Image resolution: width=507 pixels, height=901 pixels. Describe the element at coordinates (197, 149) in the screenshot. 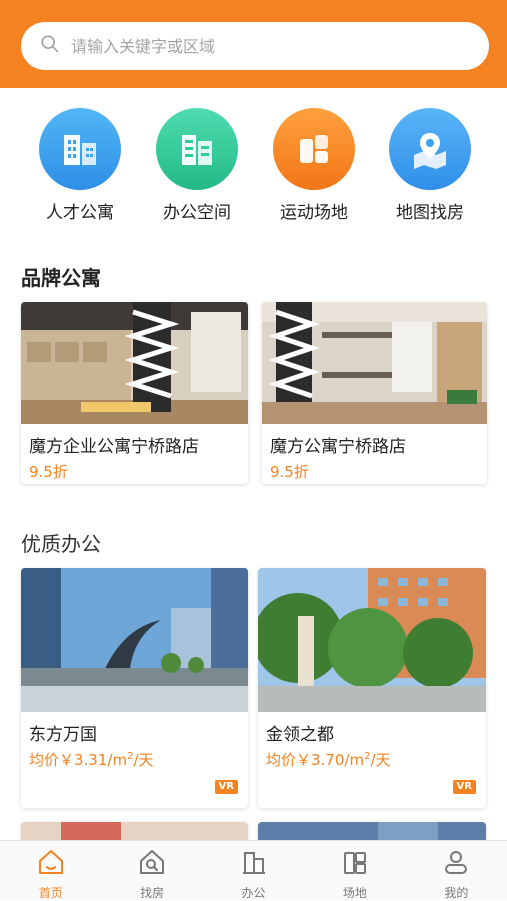

I see `office-building-icon` at that location.